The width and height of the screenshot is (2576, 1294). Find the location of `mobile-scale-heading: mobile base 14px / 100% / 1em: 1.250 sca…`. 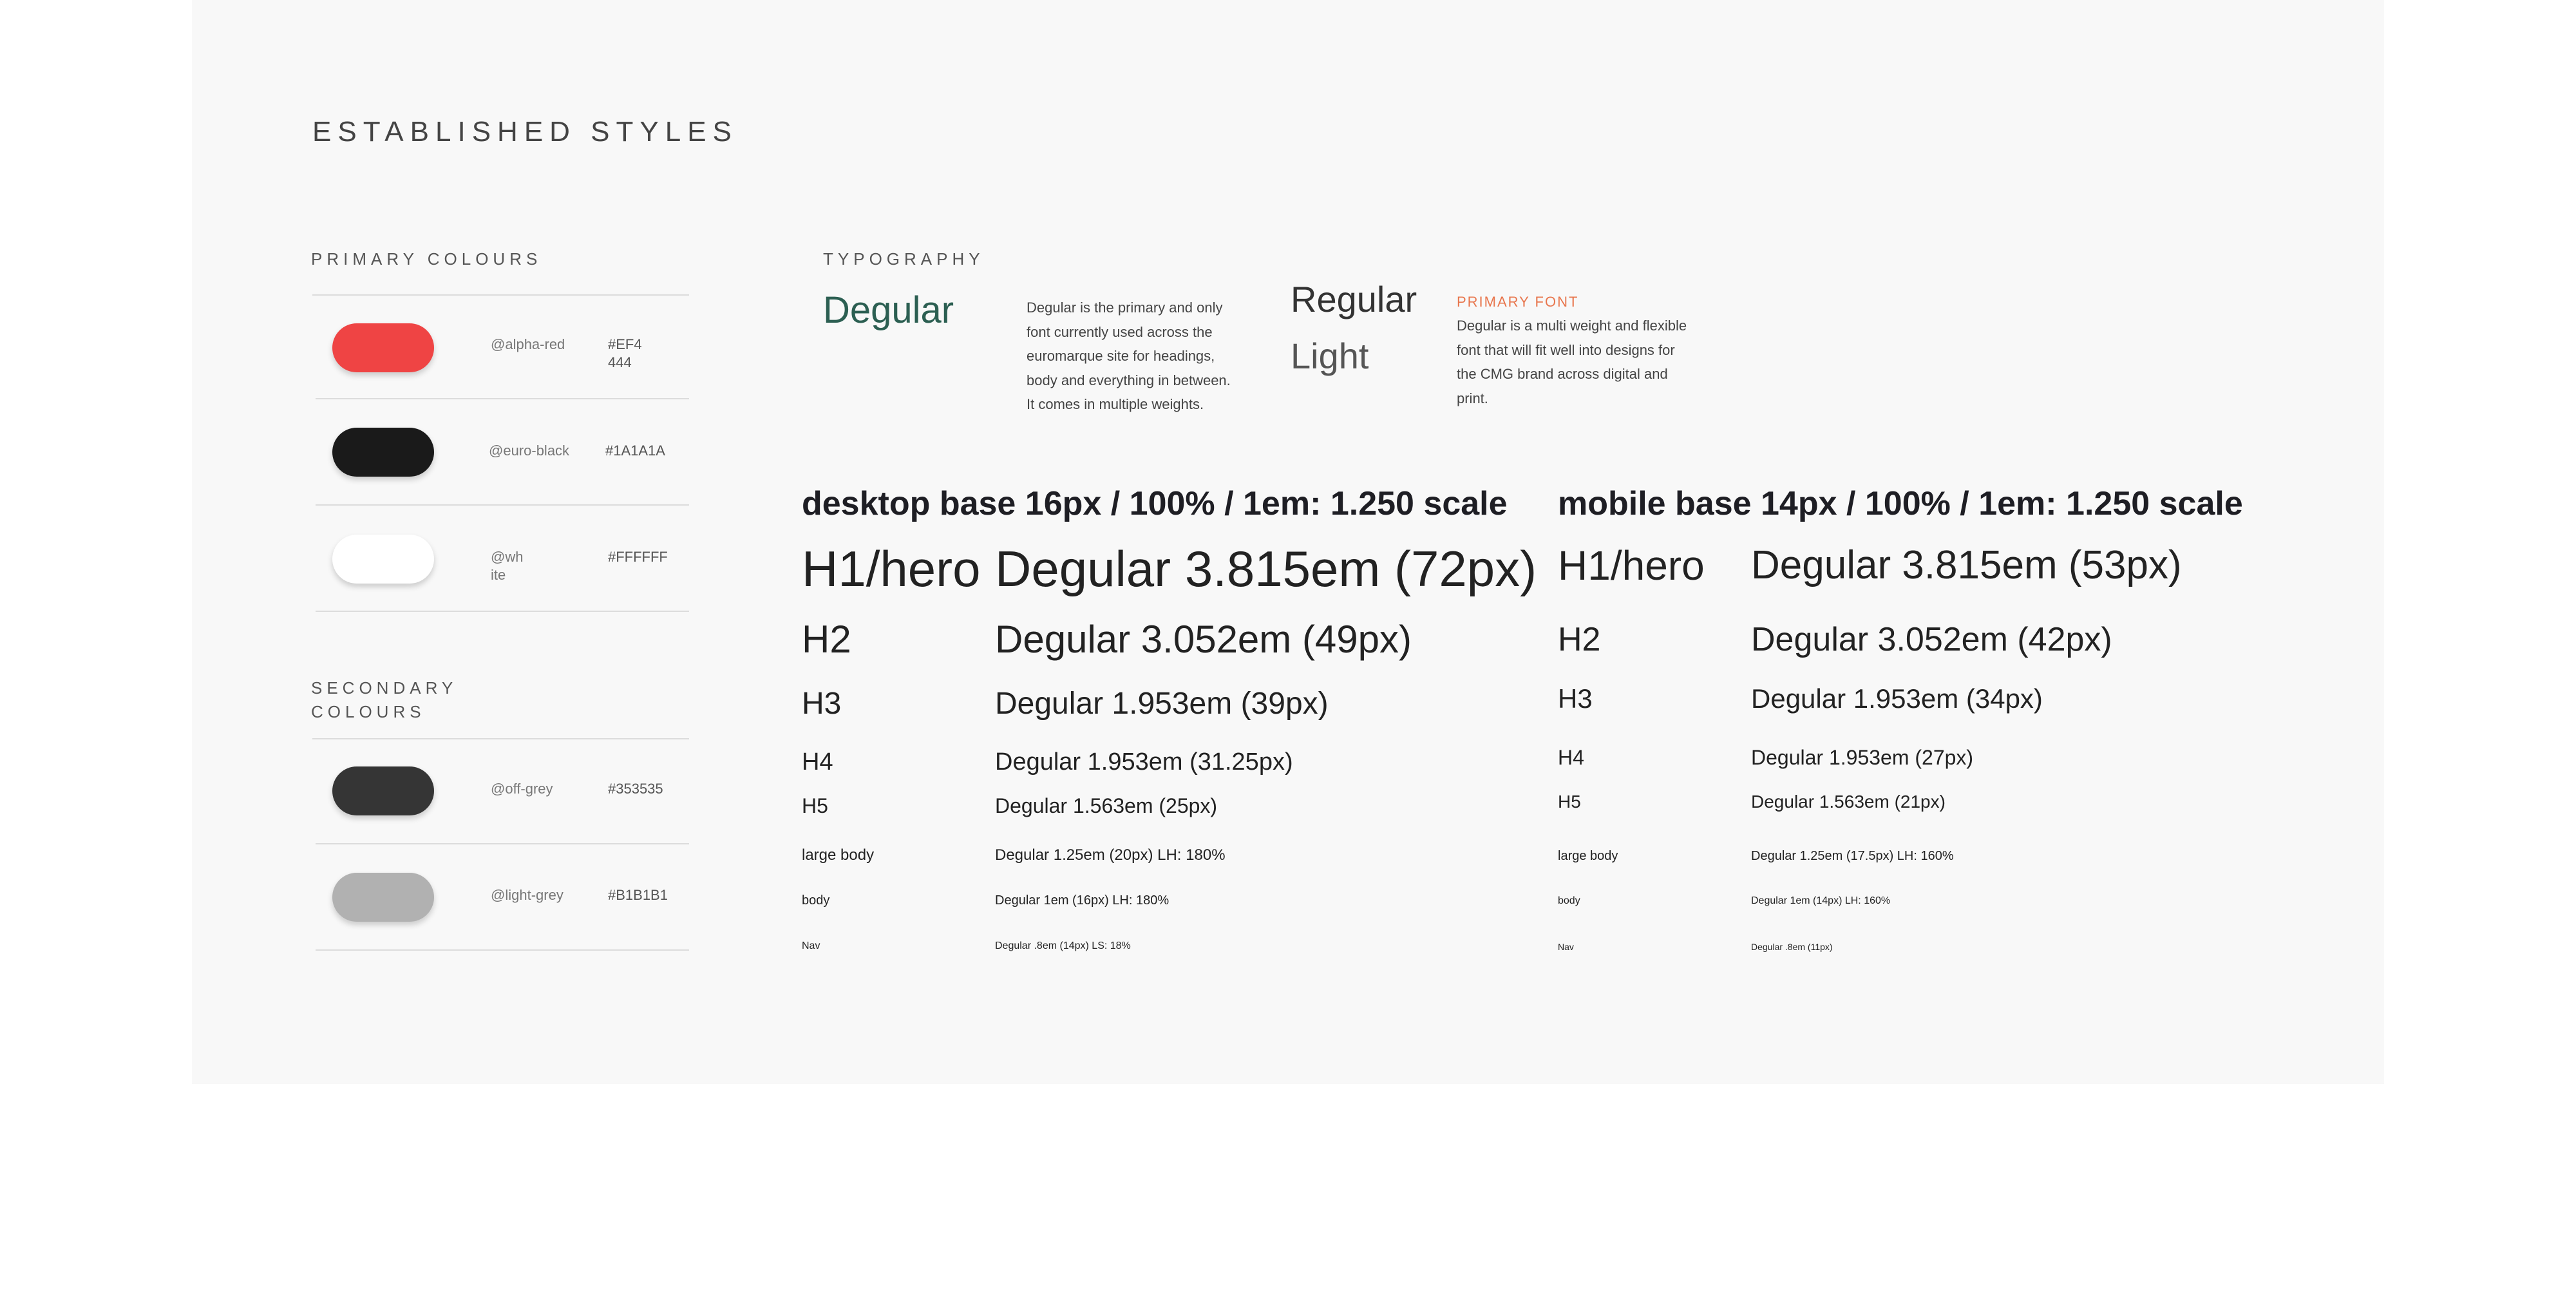

mobile-scale-heading: mobile base 14px / 100% / 1em: 1.250 sca… is located at coordinates (1900, 503).